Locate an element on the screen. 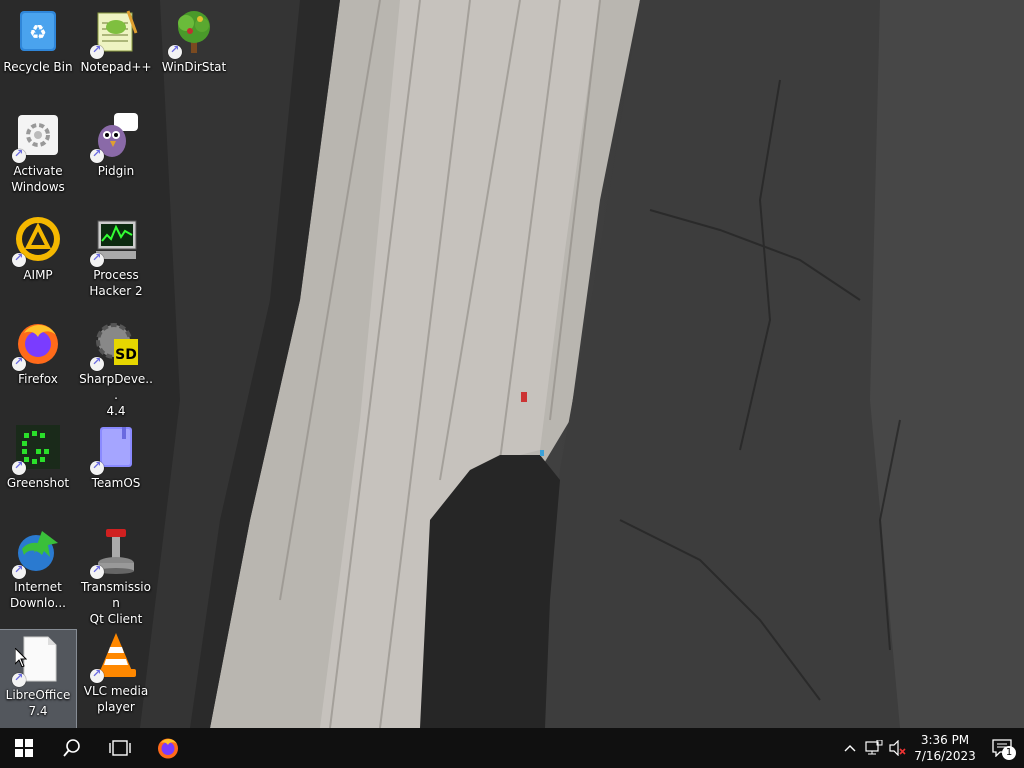  windirstat-icon is located at coordinates (193, 33).